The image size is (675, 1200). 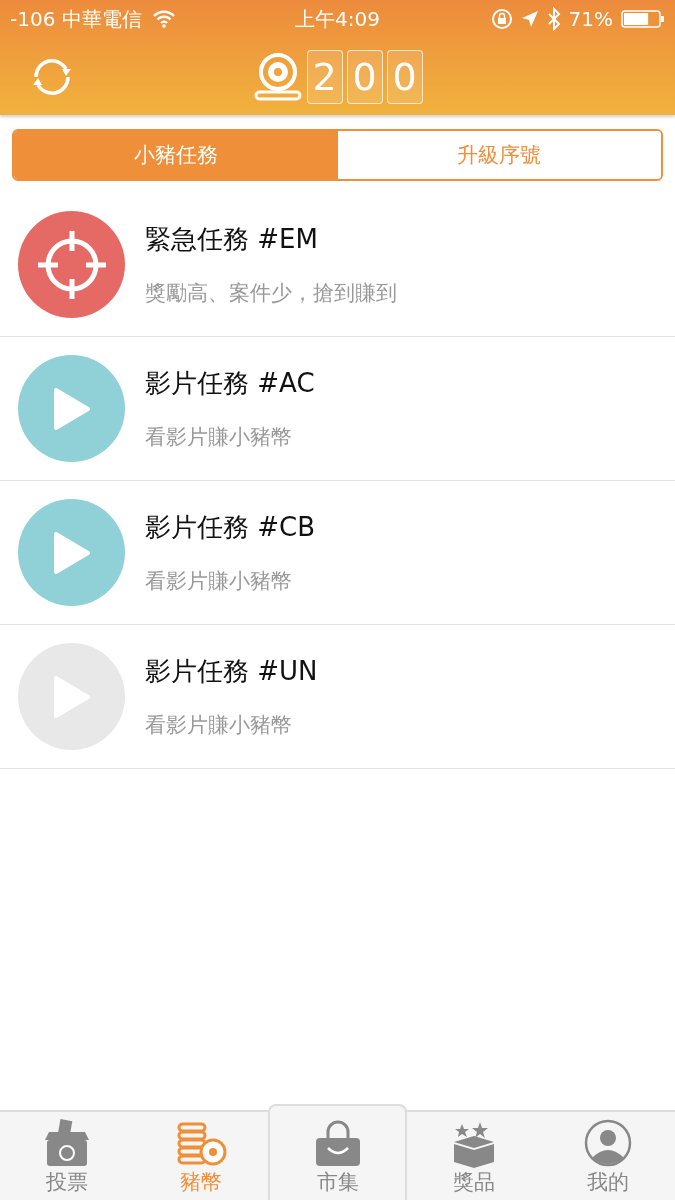 What do you see at coordinates (553, 19) in the screenshot?
I see `bluetooth-icon` at bounding box center [553, 19].